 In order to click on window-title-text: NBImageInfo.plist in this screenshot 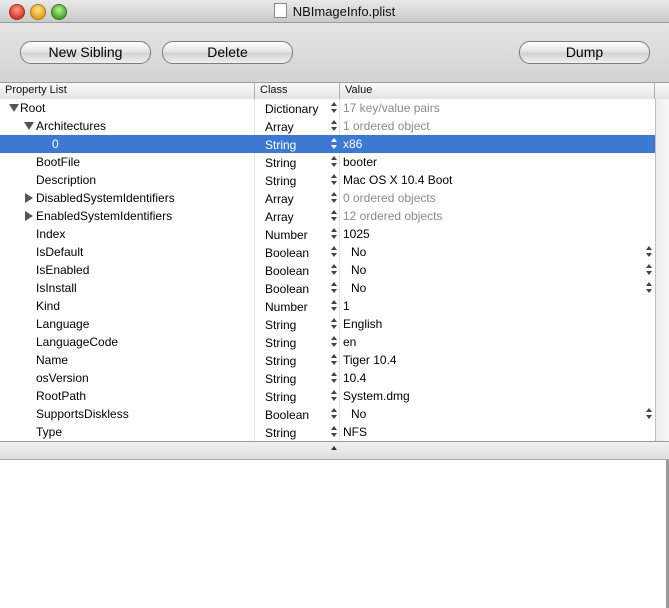, I will do `click(344, 11)`.